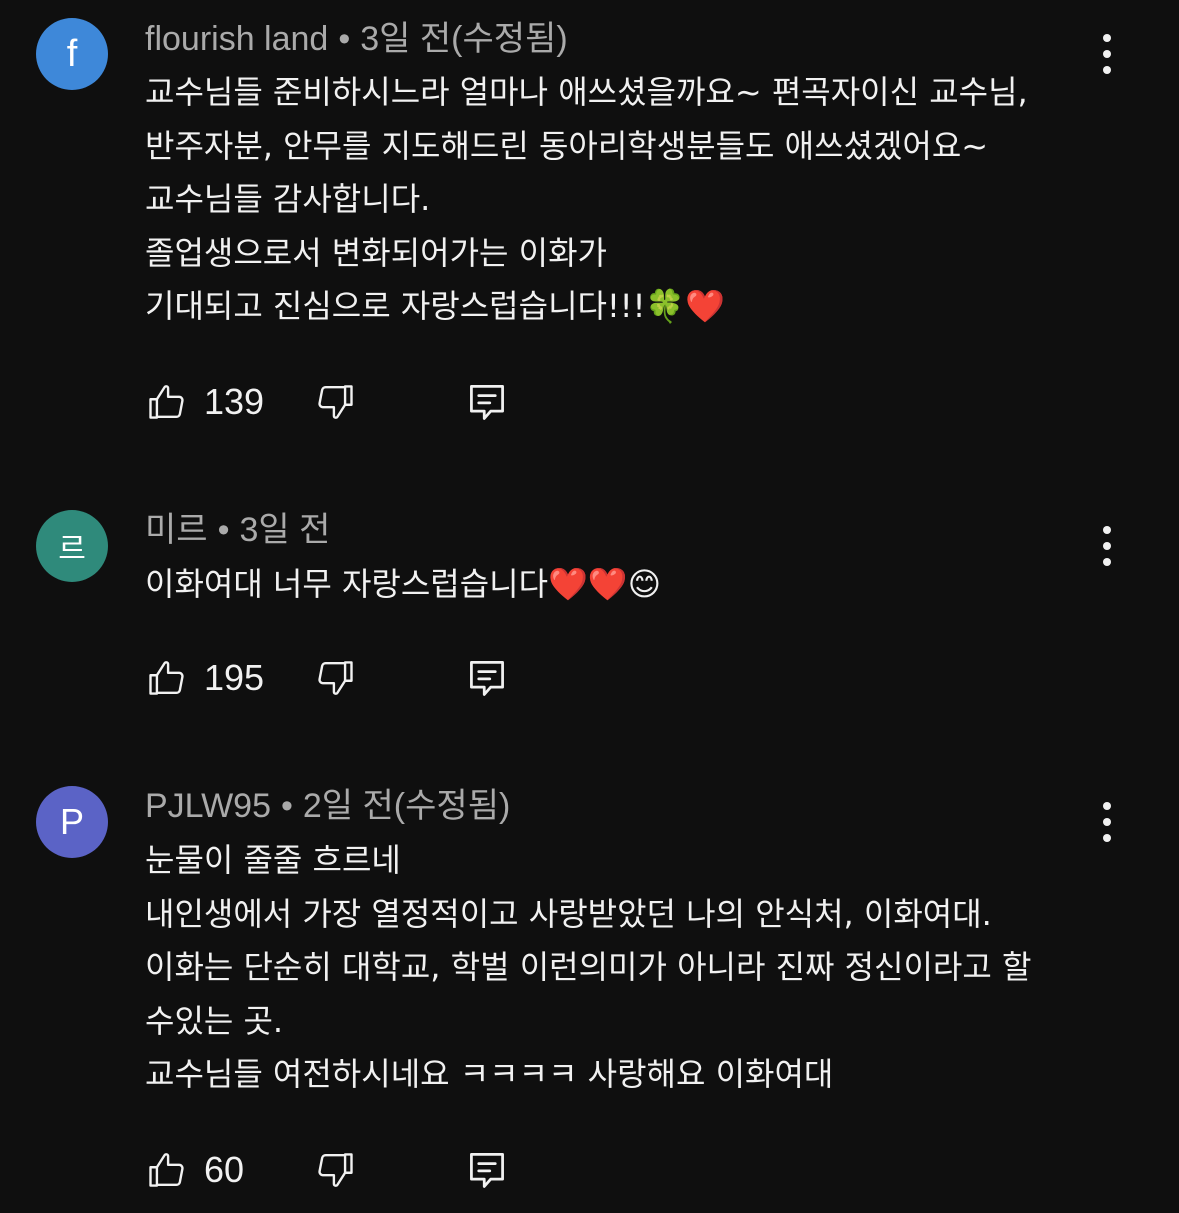 The height and width of the screenshot is (1213, 1179). Describe the element at coordinates (237, 530) in the screenshot. I see `comment-header: 미르 • 3일 전` at that location.